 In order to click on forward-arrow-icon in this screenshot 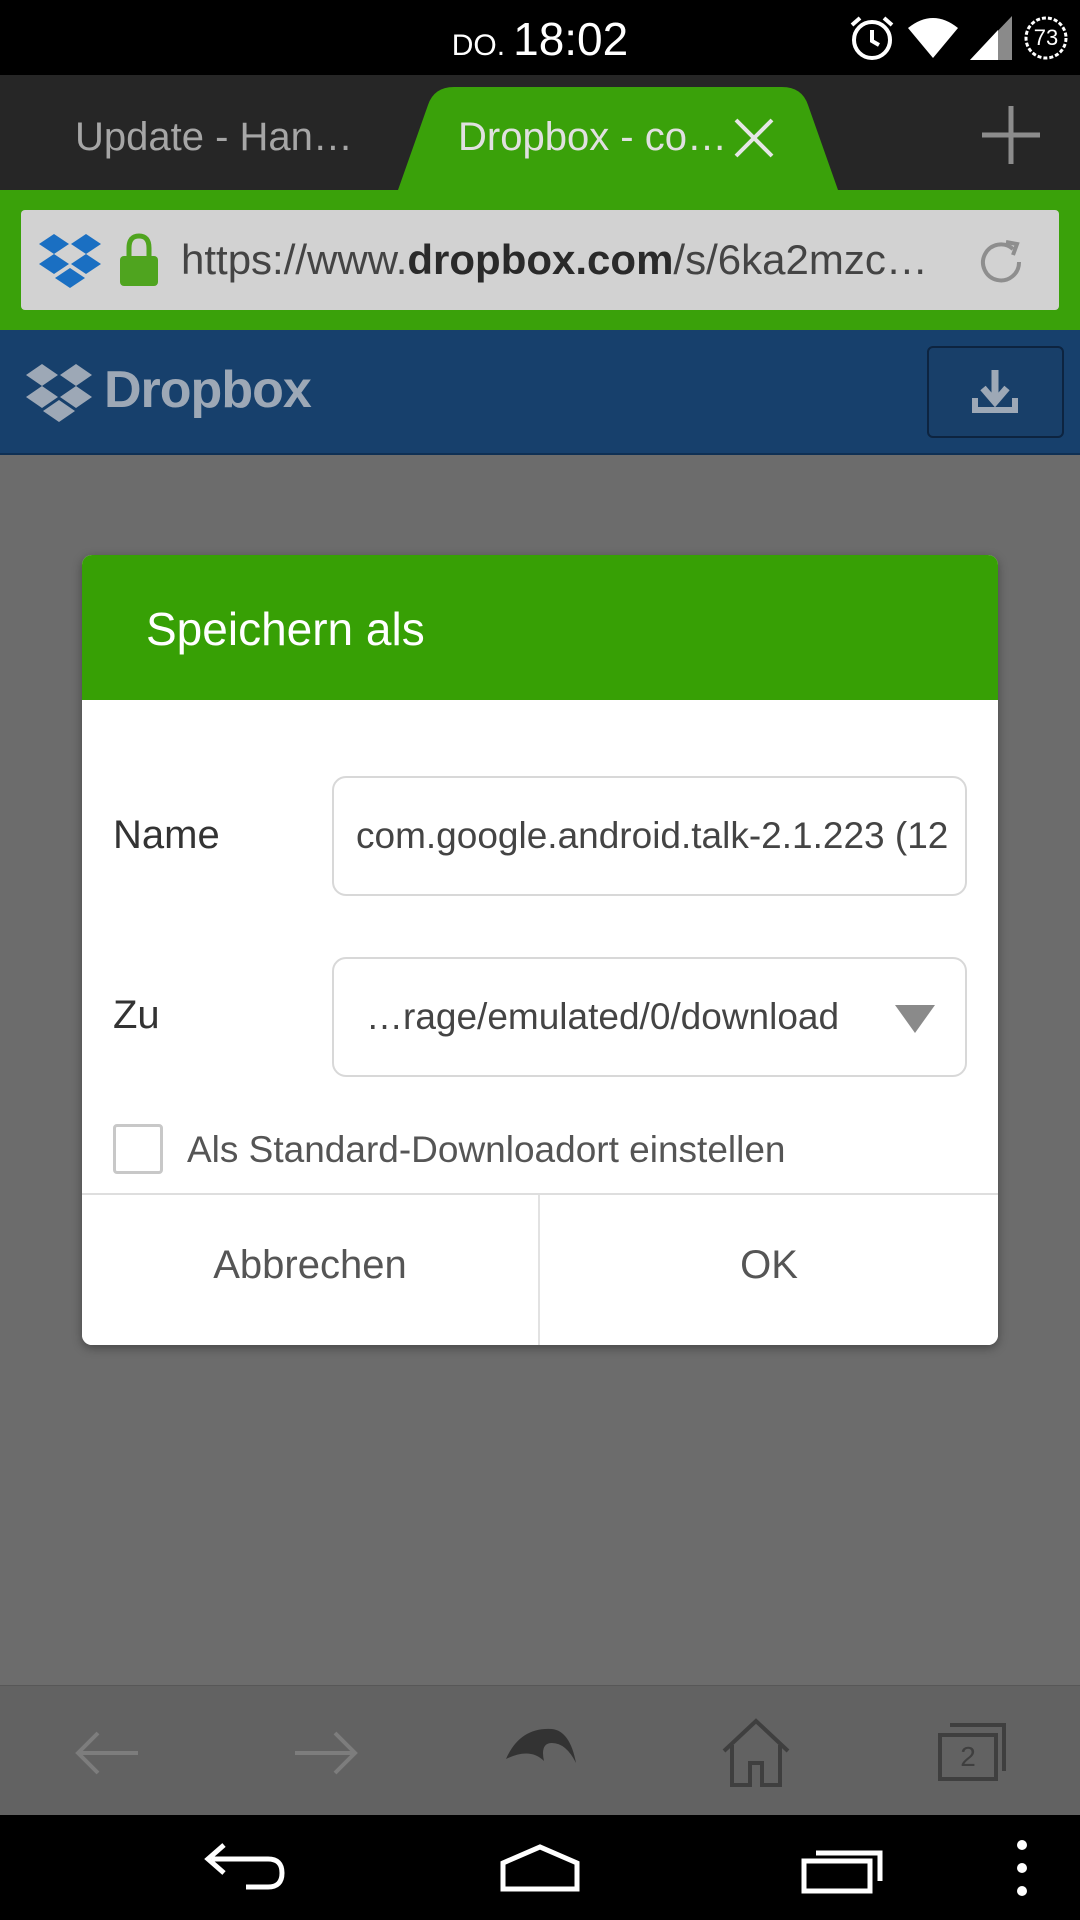, I will do `click(325, 1753)`.